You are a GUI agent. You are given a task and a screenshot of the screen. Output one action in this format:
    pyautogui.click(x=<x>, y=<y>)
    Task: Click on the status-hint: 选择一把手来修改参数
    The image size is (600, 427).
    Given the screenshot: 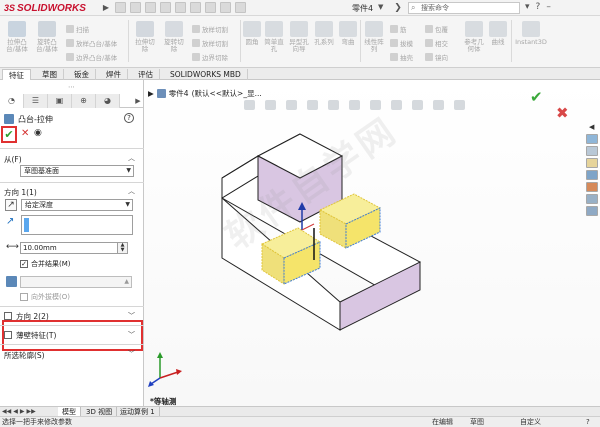 What is the action you would take?
    pyautogui.click(x=37, y=422)
    